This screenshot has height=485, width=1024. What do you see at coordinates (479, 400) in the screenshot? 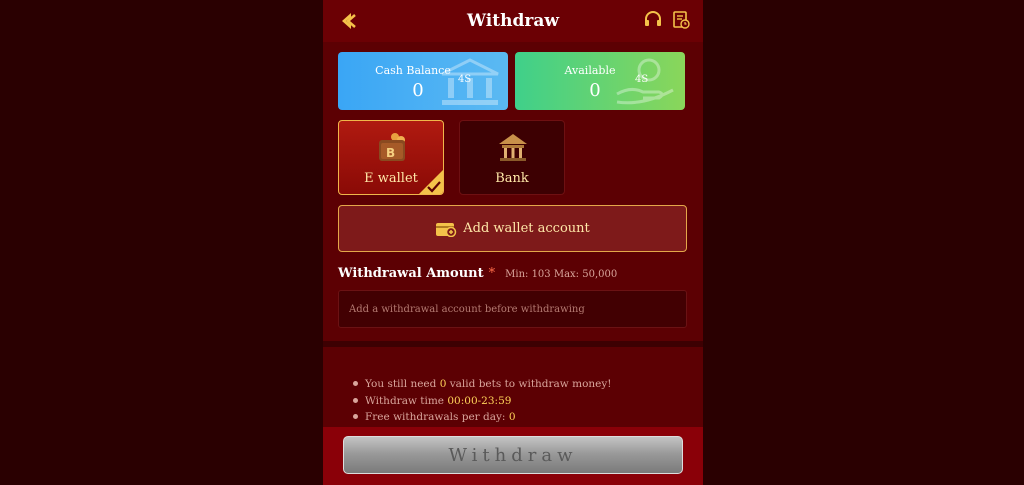
I see `withdraw-time-value: 00:00-23:59` at bounding box center [479, 400].